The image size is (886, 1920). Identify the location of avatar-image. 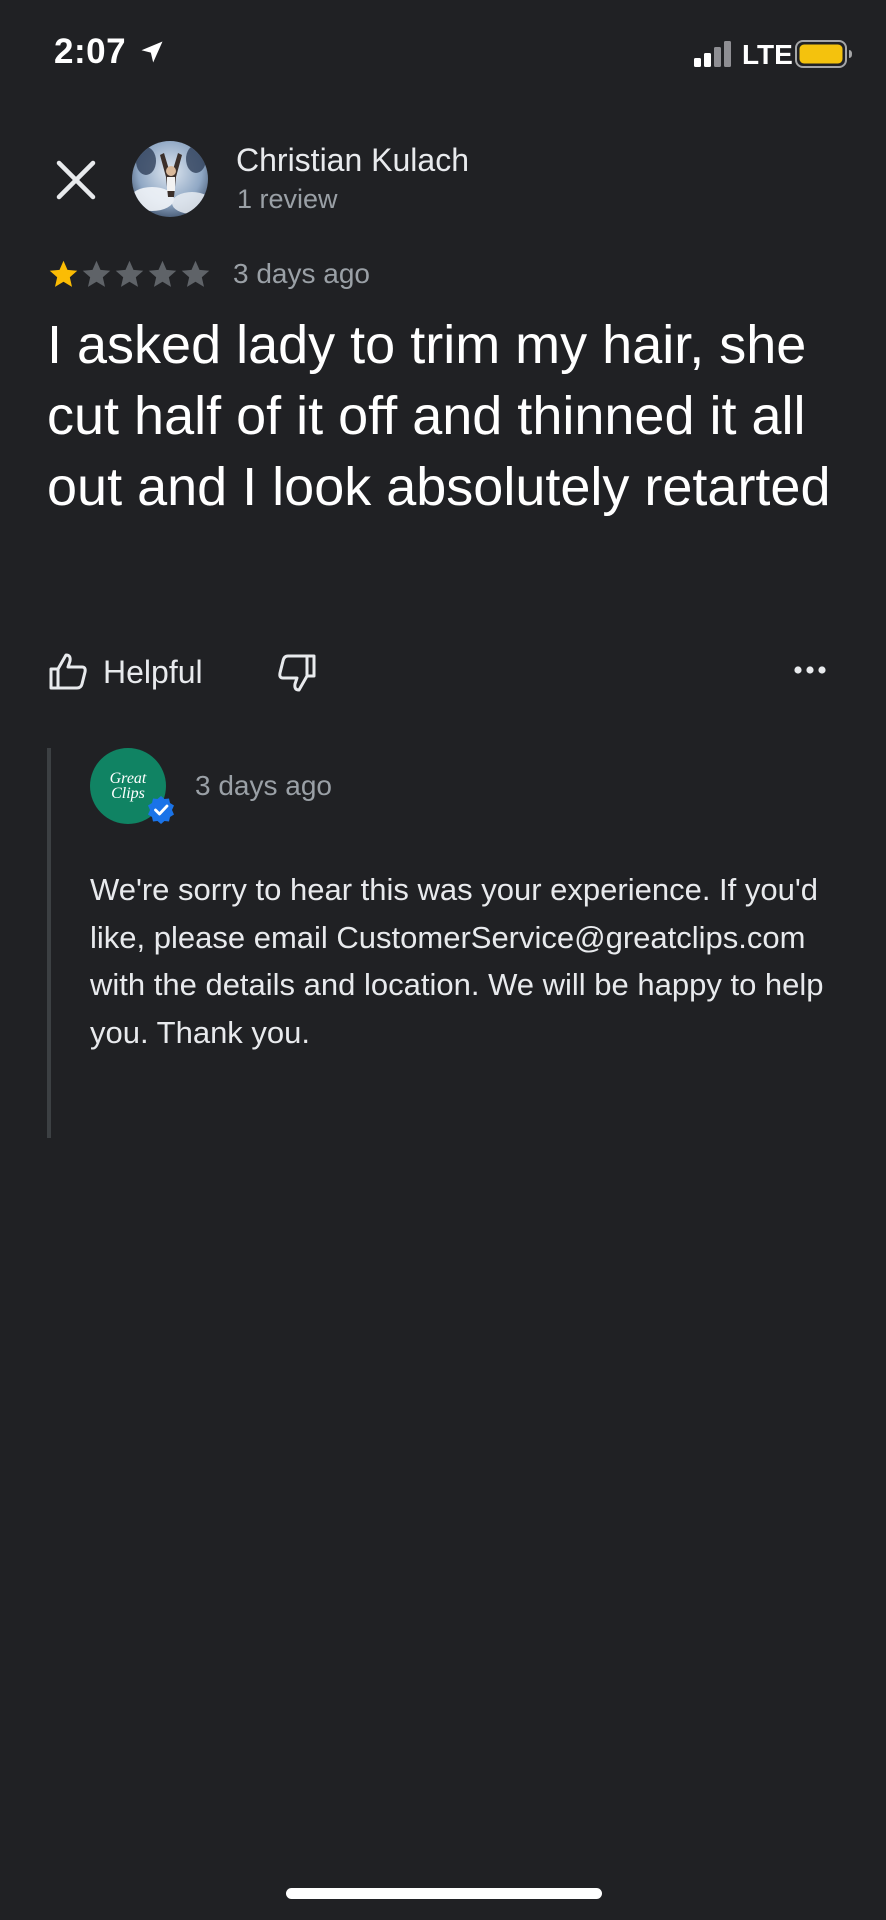
(170, 179).